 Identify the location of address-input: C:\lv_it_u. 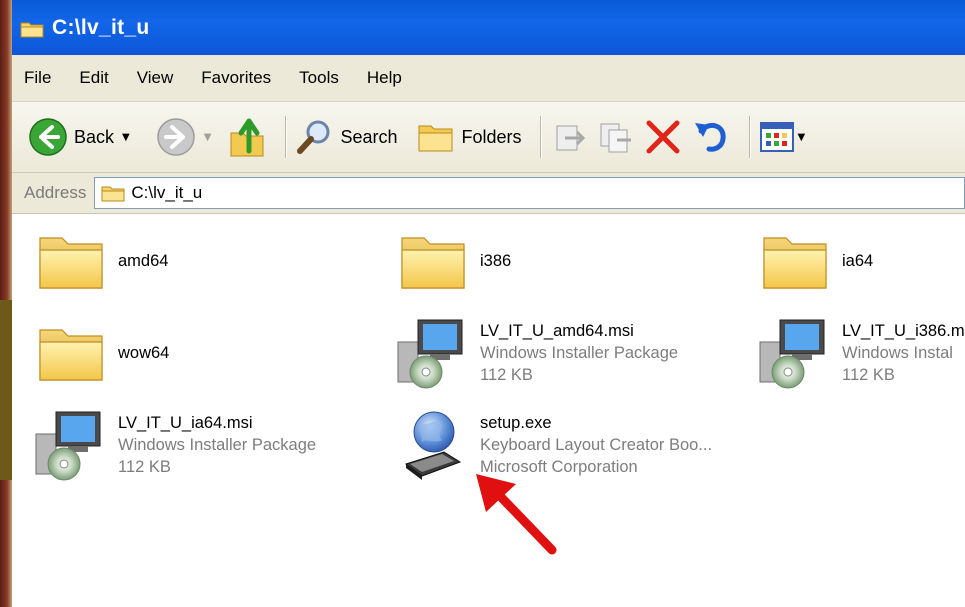
(529, 193).